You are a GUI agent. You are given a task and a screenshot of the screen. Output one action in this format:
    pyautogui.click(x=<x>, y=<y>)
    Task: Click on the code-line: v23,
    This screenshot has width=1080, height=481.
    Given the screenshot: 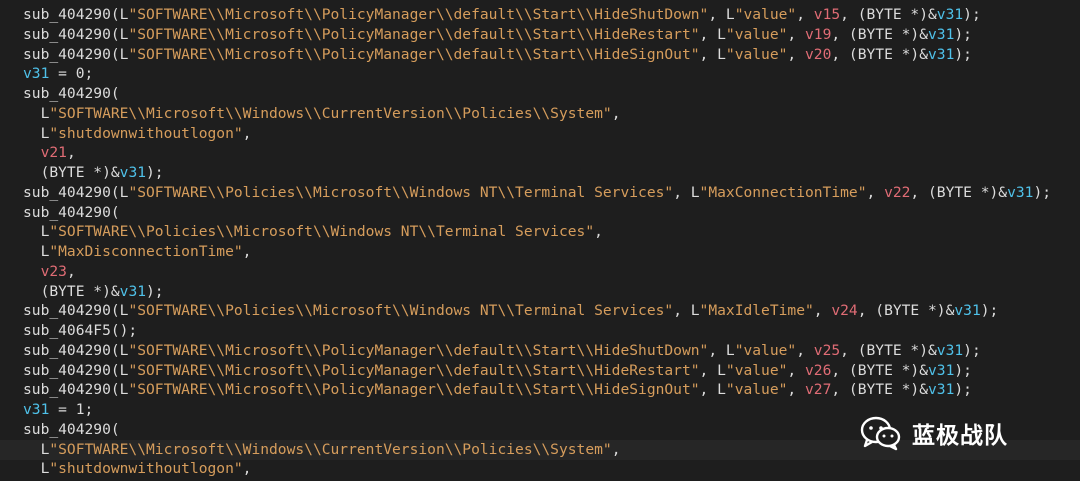 What is the action you would take?
    pyautogui.click(x=49, y=272)
    